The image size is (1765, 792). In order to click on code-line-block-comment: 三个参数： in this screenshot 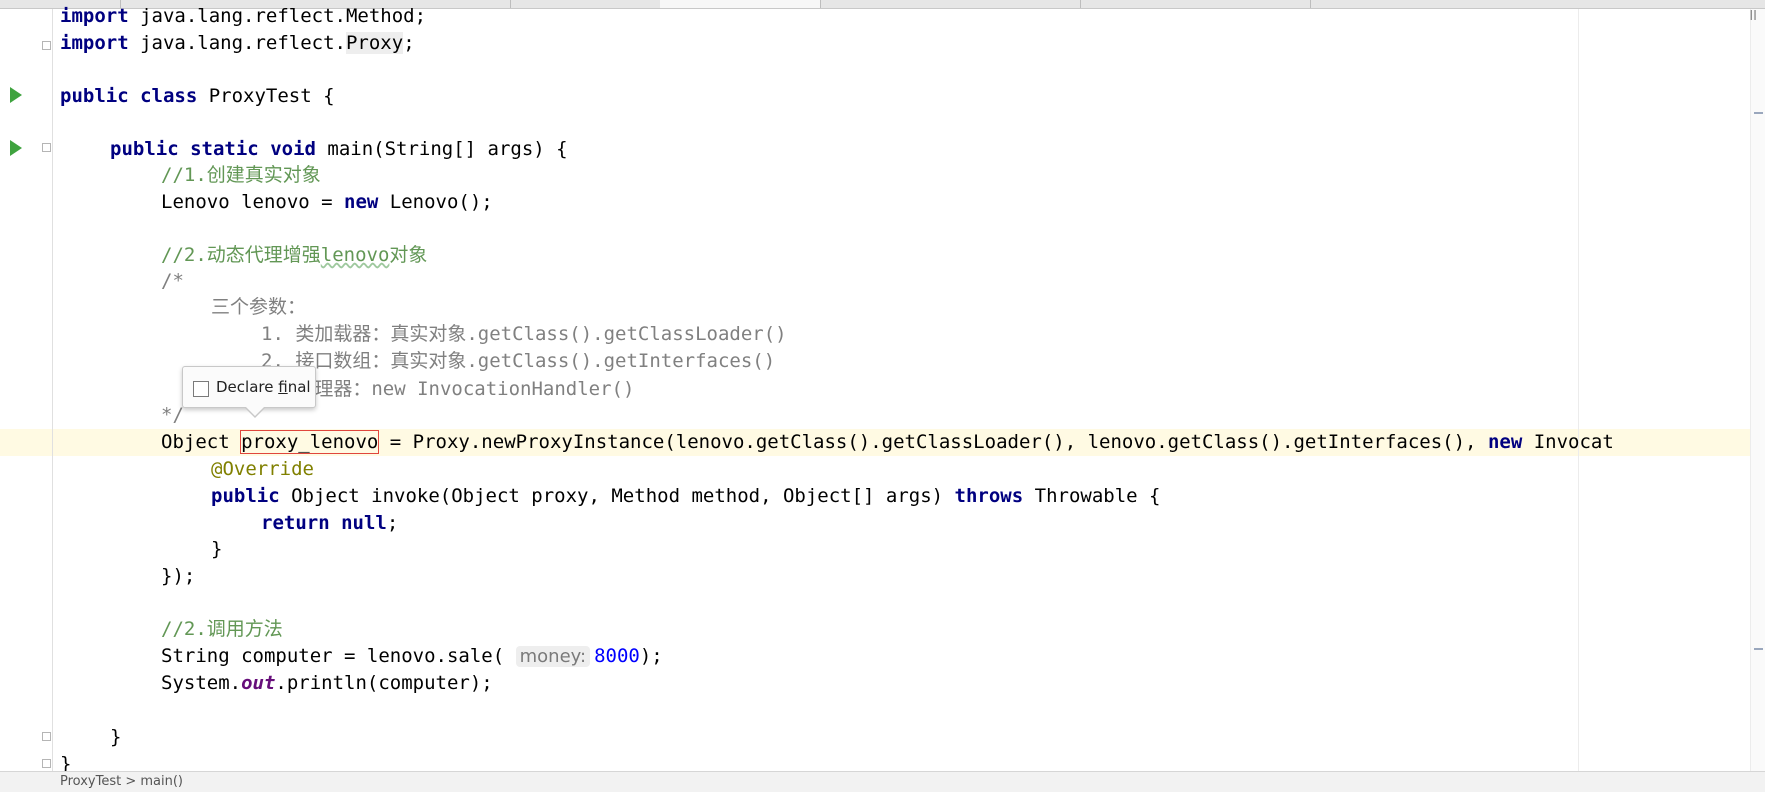, I will do `click(258, 307)`.